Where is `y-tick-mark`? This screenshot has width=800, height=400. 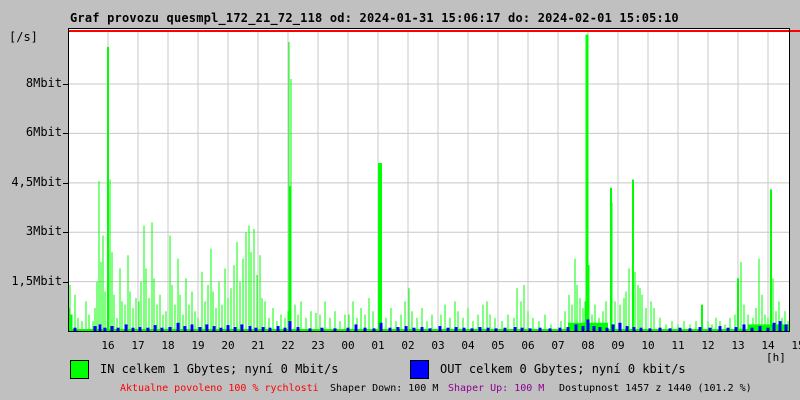
y-tick-mark is located at coordinates (65, 134).